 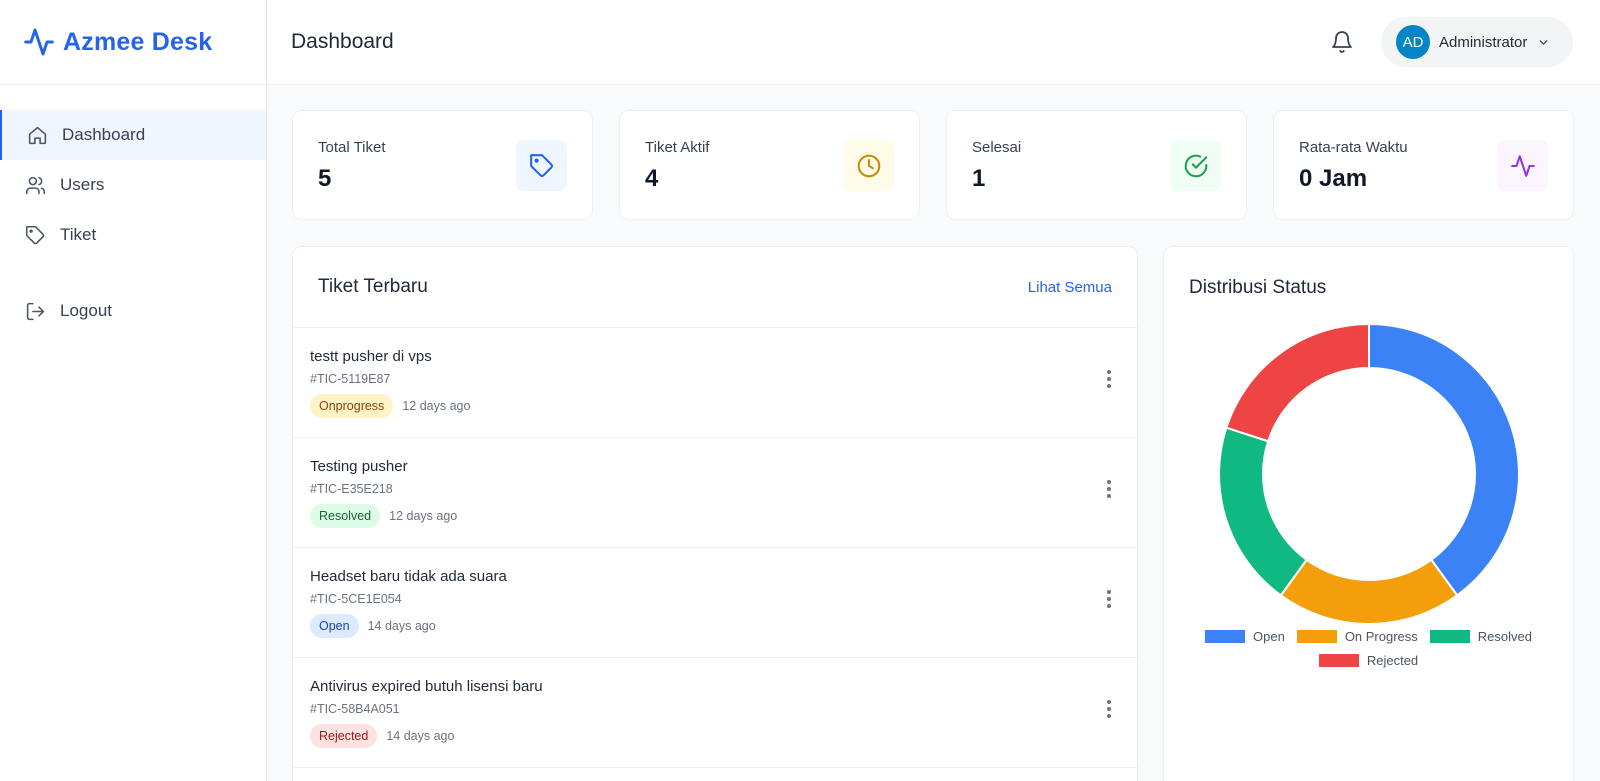 What do you see at coordinates (1504, 636) in the screenshot?
I see `legend-label: Resolved` at bounding box center [1504, 636].